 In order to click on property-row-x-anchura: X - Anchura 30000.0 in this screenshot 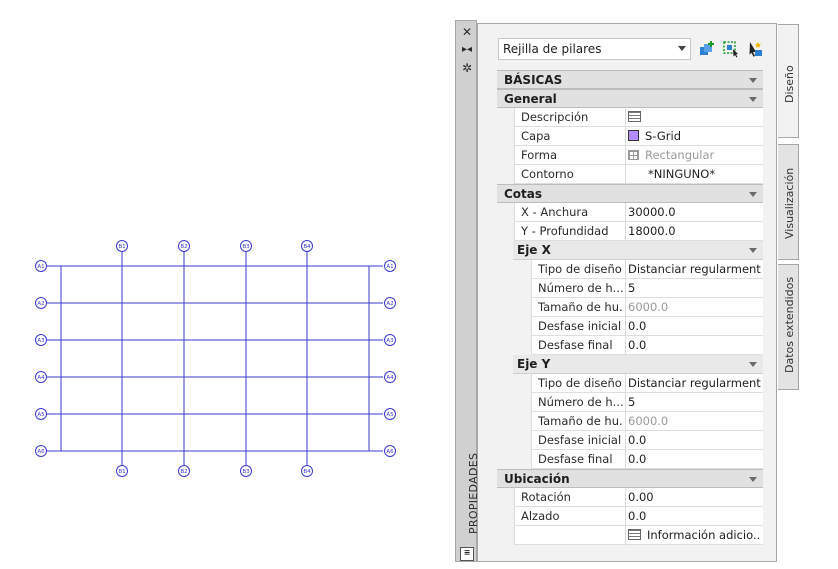, I will do `click(630, 212)`.